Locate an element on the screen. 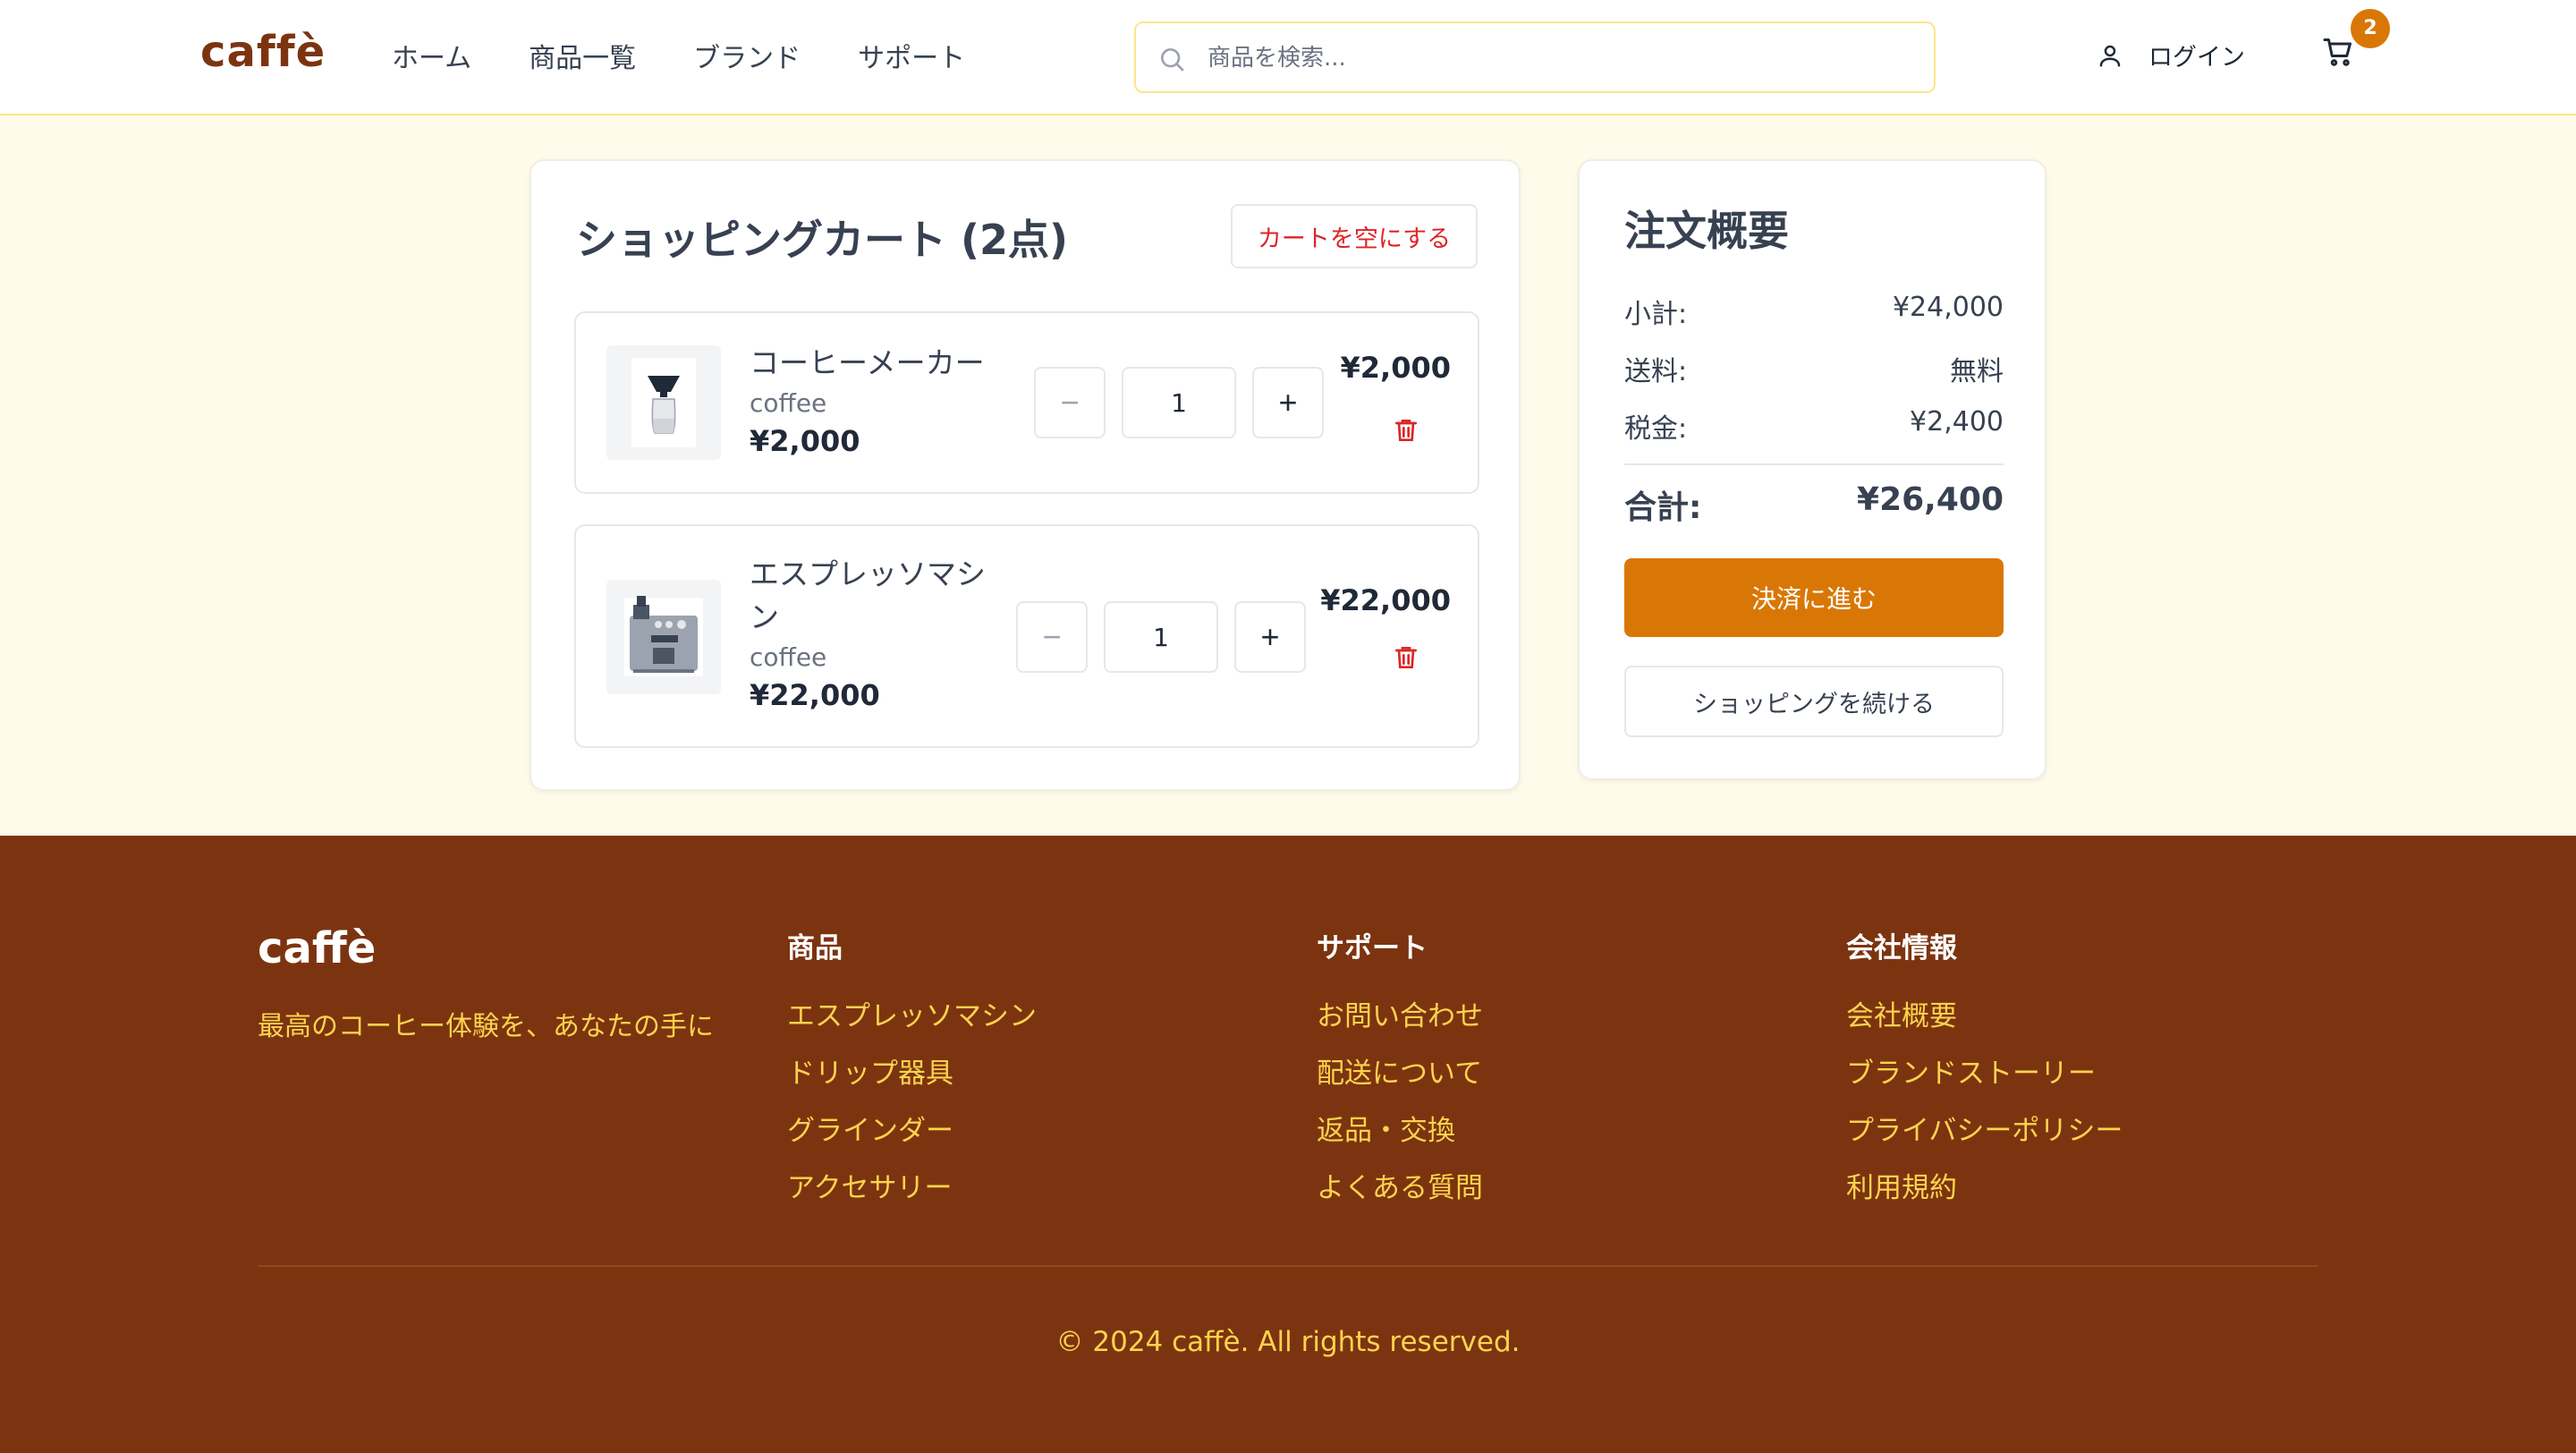 The height and width of the screenshot is (1453, 2576). footer-link: ブランドストーリー is located at coordinates (1984, 1074).